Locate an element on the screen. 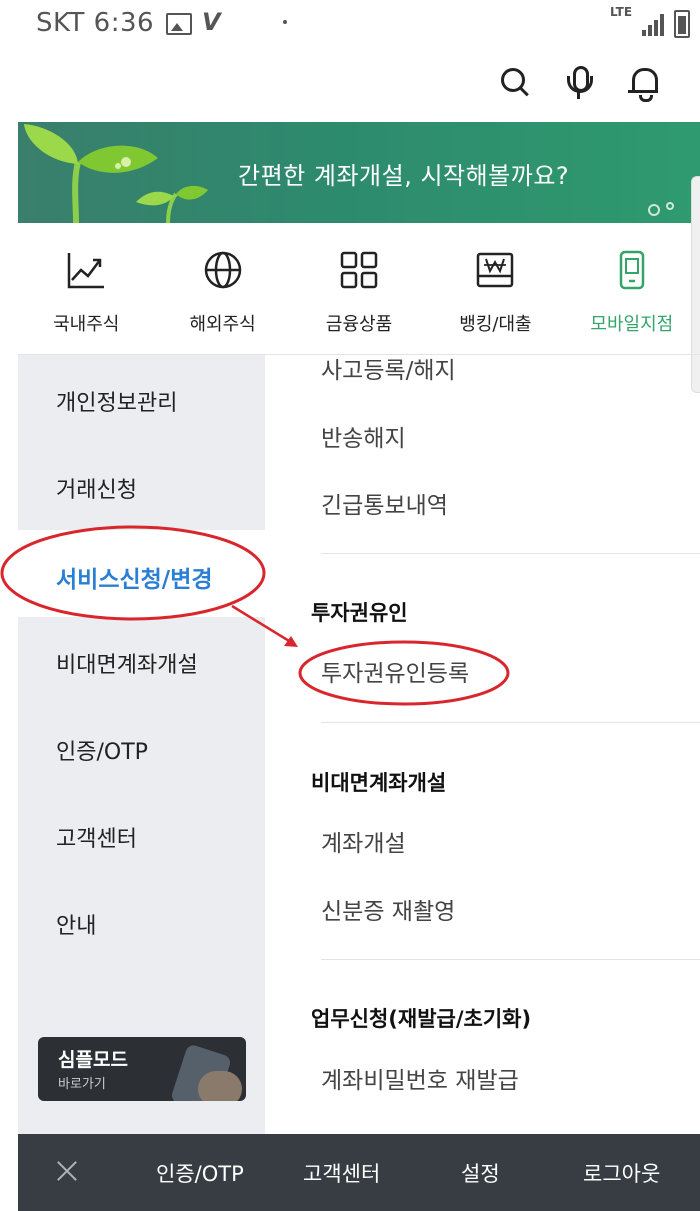 The width and height of the screenshot is (700, 1211). grid-icon is located at coordinates (359, 270).